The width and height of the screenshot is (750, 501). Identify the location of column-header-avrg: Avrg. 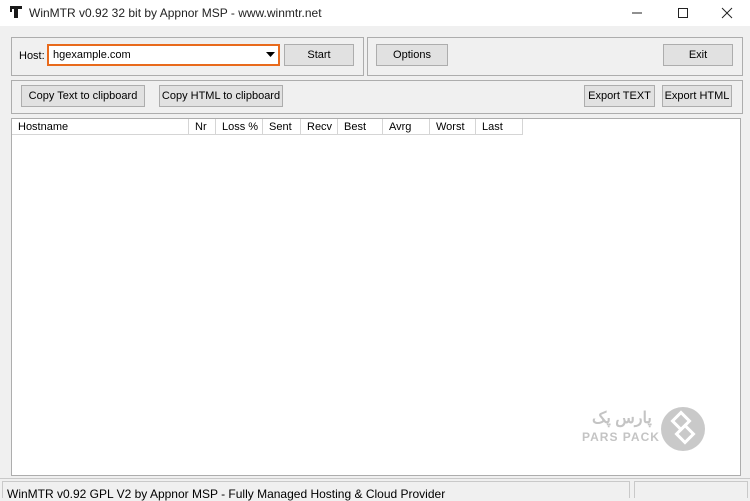
(406, 127).